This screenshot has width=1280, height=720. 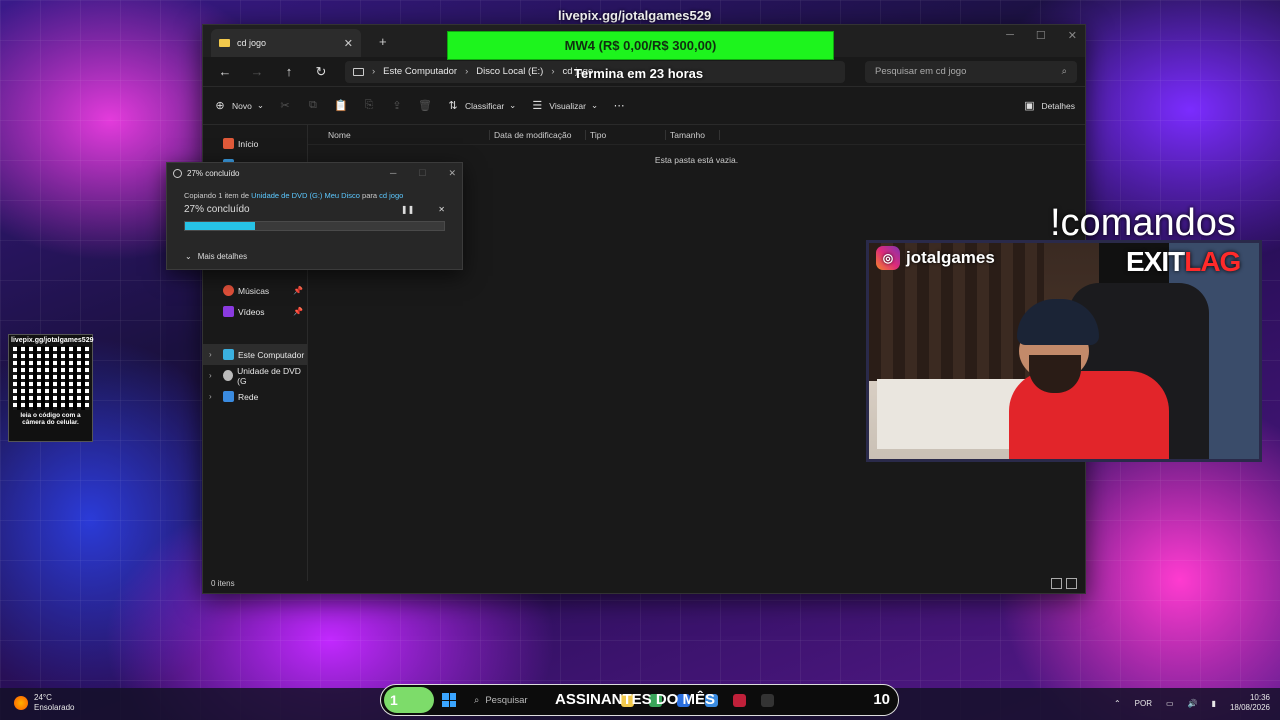 What do you see at coordinates (538, 134) in the screenshot?
I see `column-date-modified: Data de modificação` at bounding box center [538, 134].